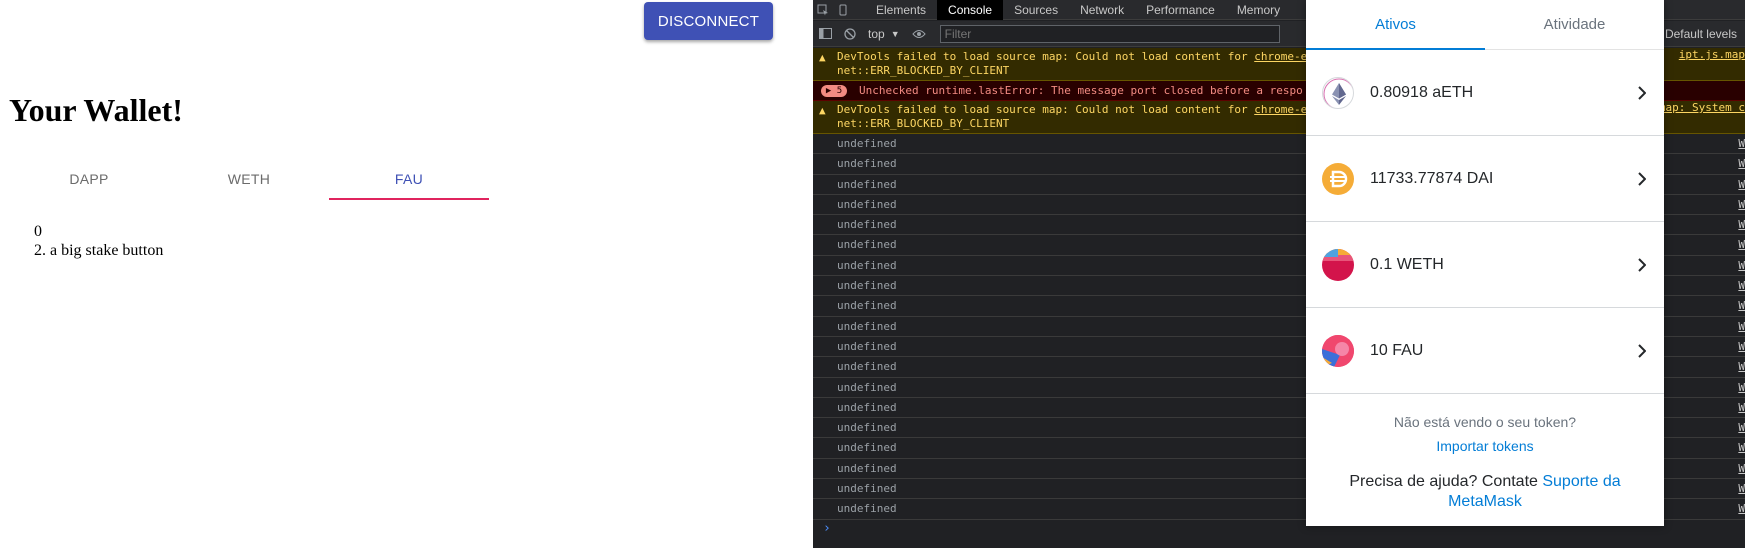  I want to click on dai-icon, so click(1338, 178).